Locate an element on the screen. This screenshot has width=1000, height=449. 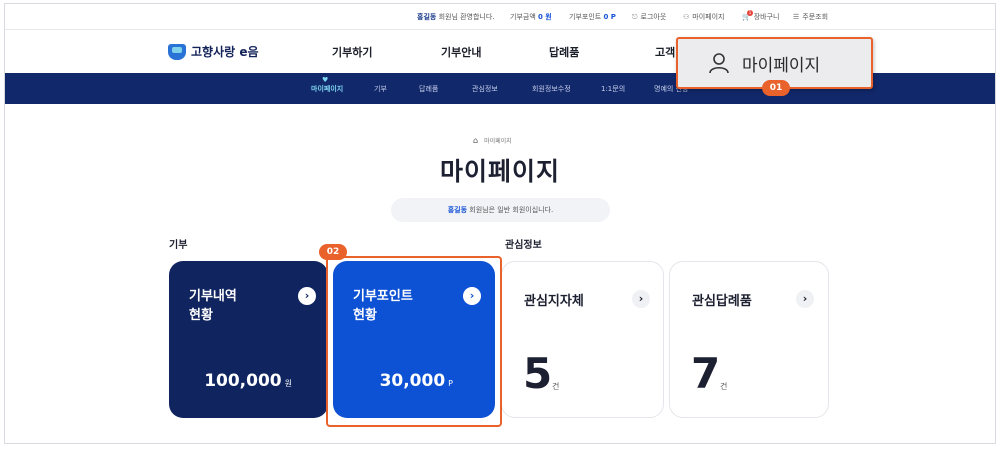
subnav-member-edit: 회원정보수정 is located at coordinates (551, 89).